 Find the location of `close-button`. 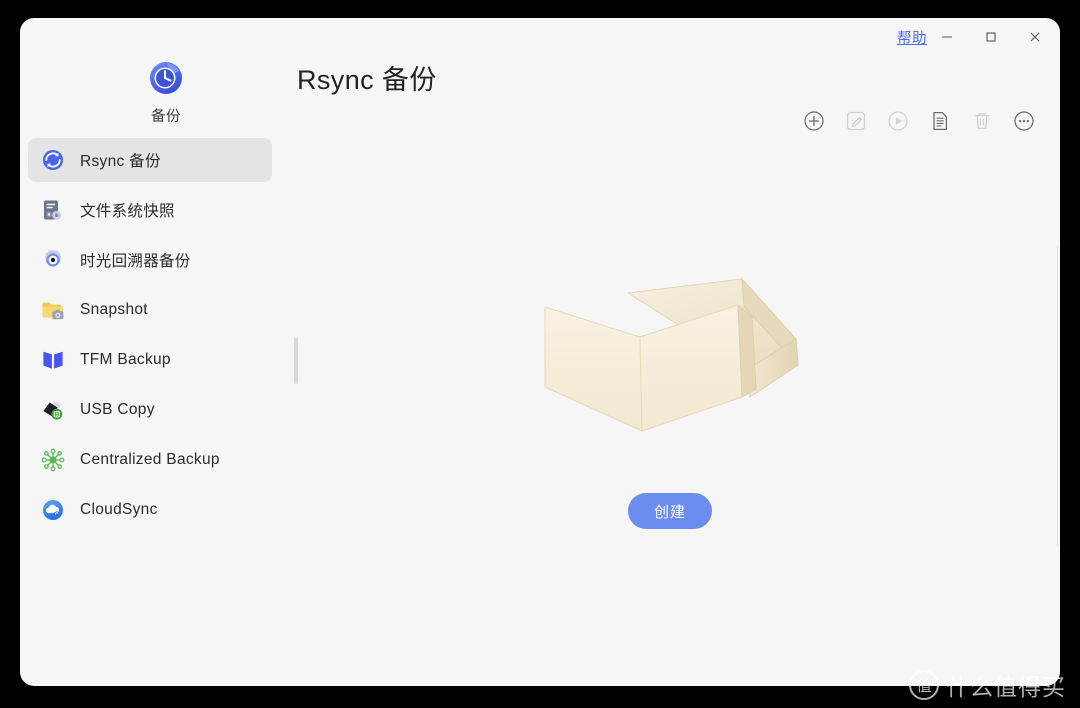

close-button is located at coordinates (1035, 37).